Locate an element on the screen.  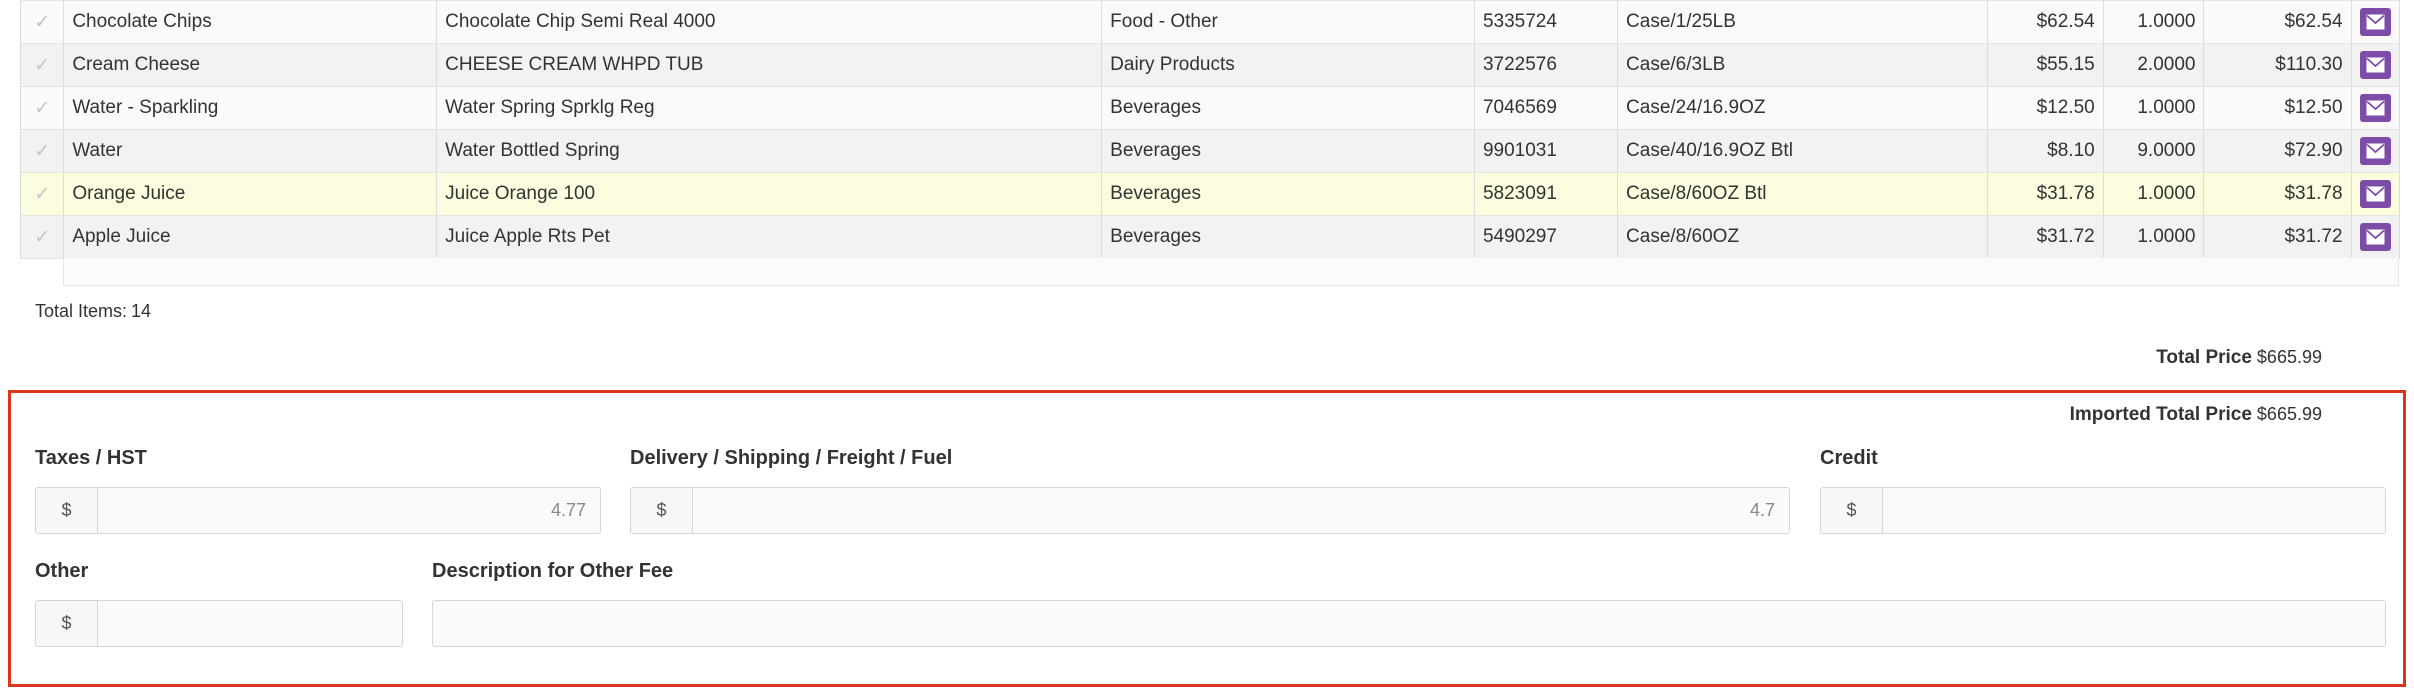
item-code-cell: 3722576 is located at coordinates (1546, 65).